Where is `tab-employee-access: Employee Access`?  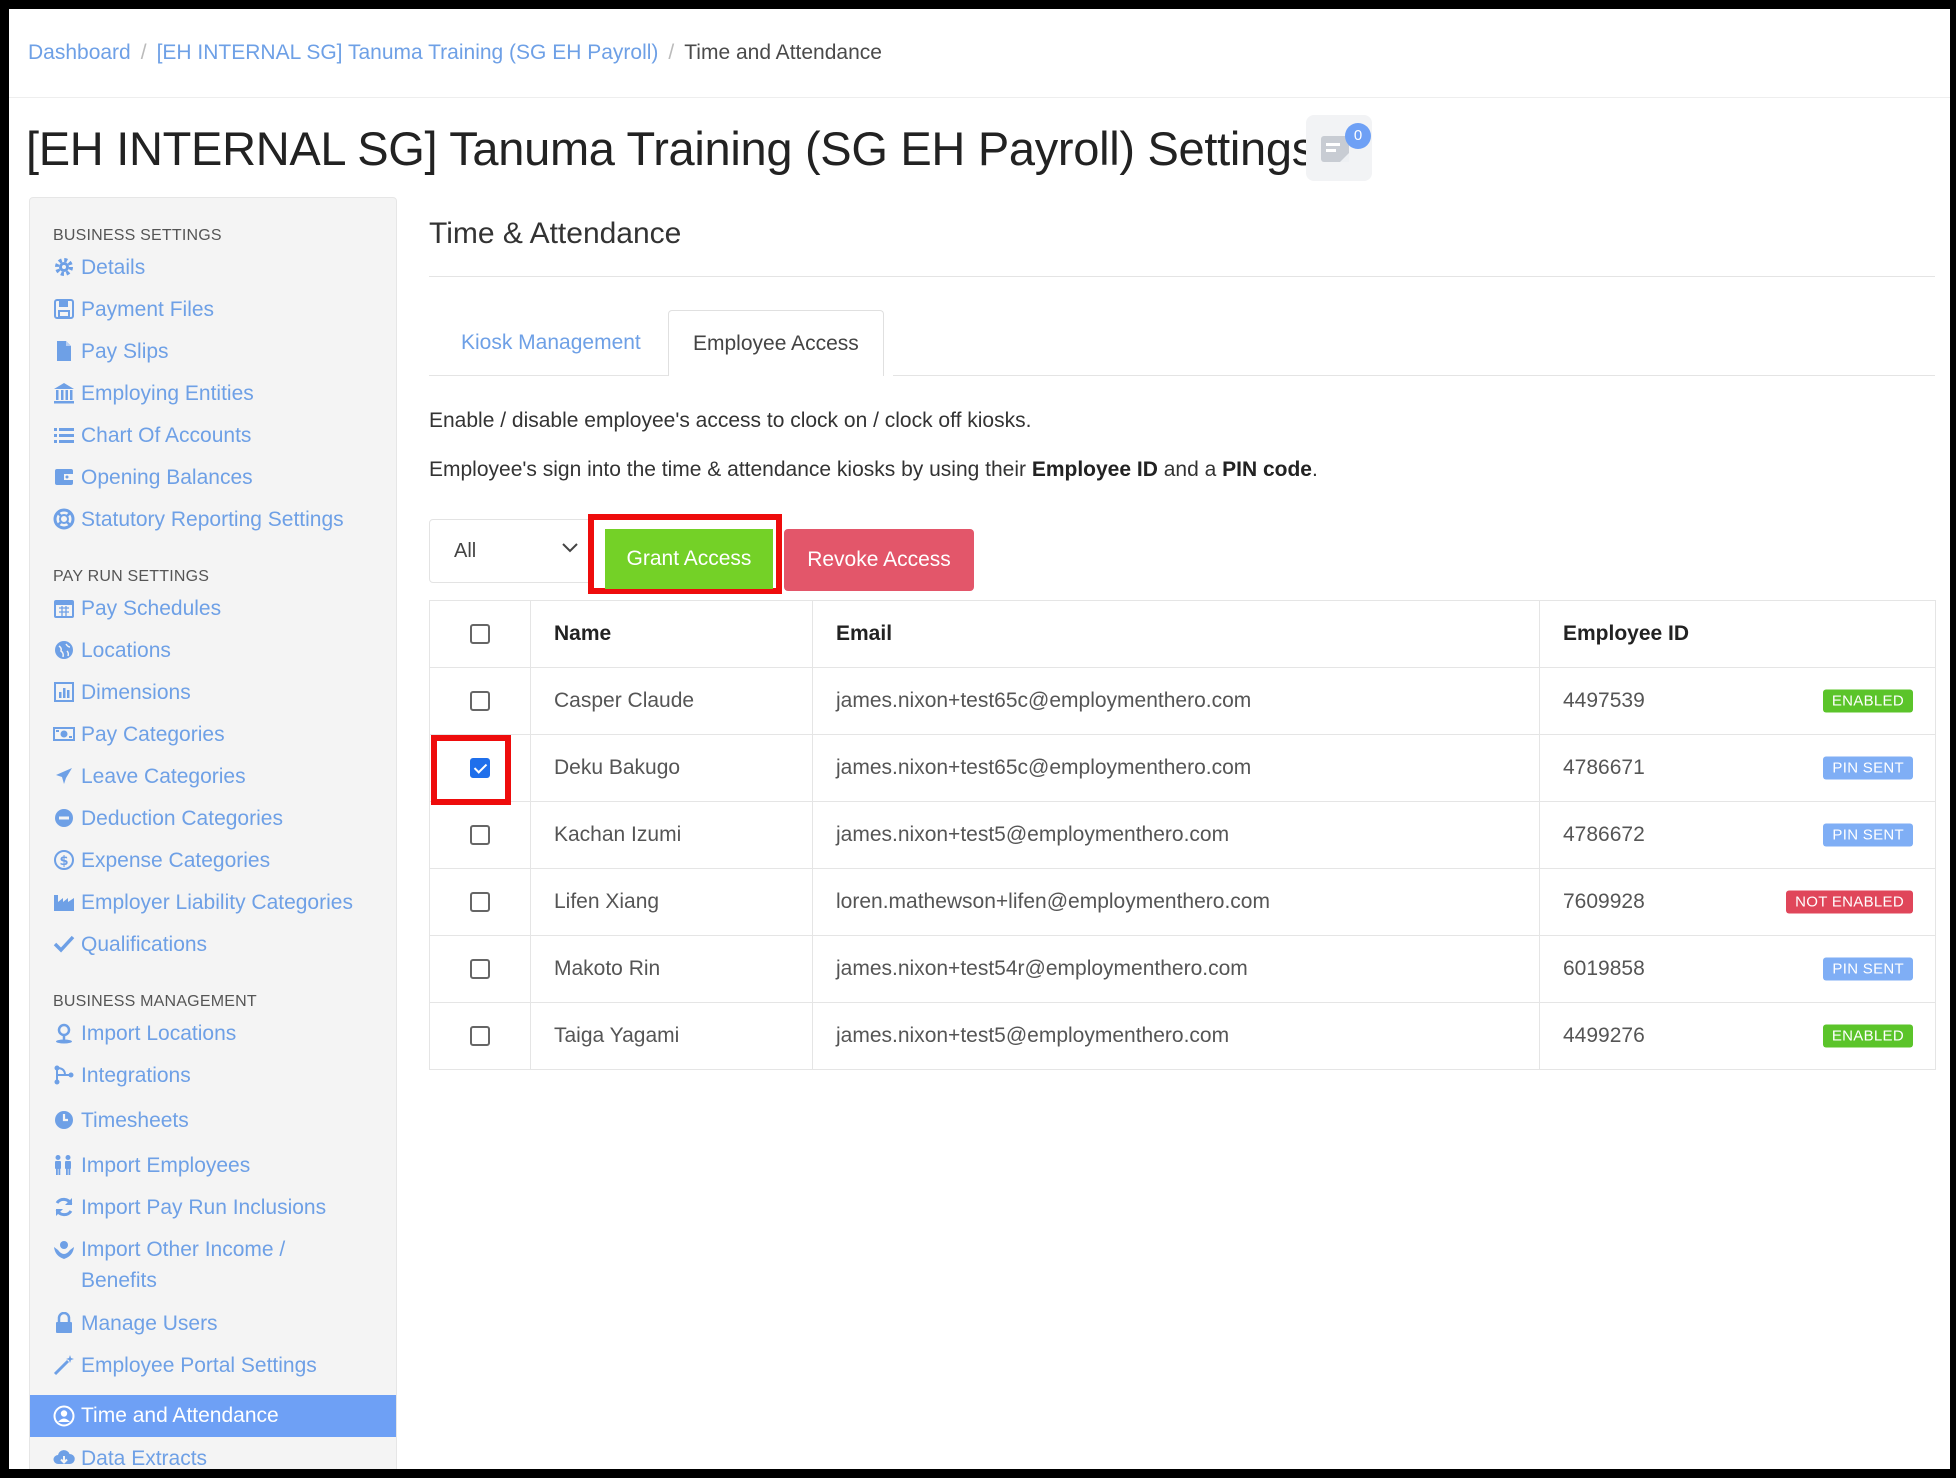 tab-employee-access: Employee Access is located at coordinates (776, 343).